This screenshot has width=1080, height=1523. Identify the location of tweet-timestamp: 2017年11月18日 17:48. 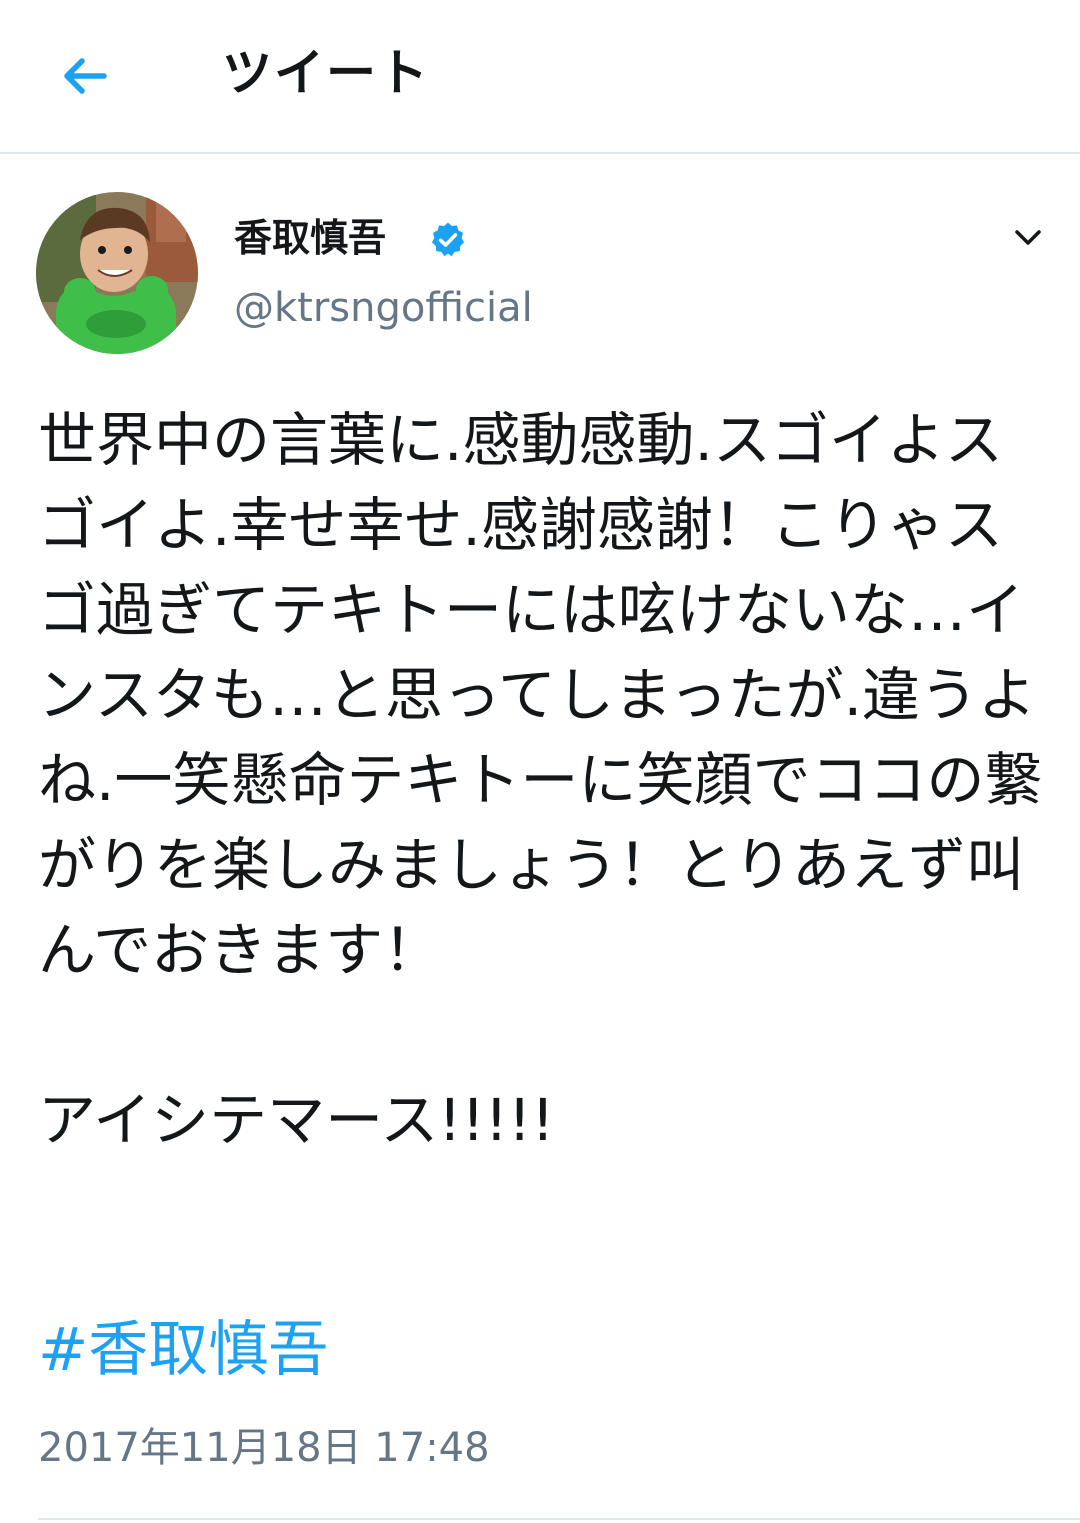
(264, 1448).